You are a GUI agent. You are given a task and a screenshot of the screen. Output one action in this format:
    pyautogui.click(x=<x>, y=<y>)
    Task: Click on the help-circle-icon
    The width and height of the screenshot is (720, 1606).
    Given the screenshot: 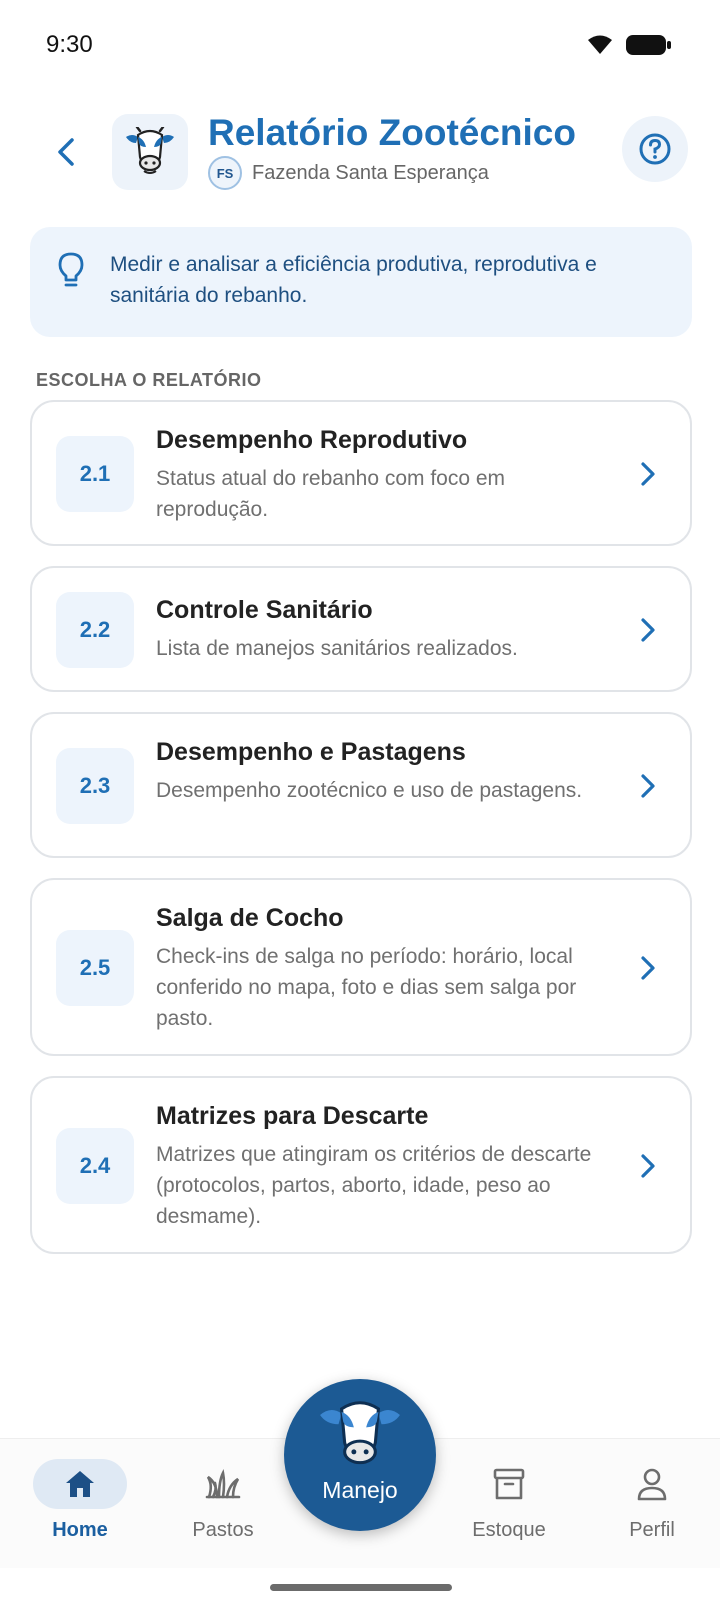 What is the action you would take?
    pyautogui.click(x=655, y=149)
    